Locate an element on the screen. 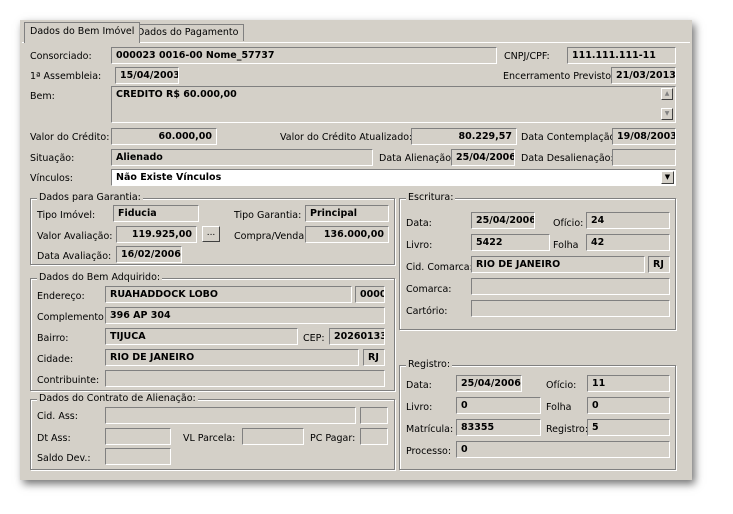 This screenshot has height=514, width=733. escritura-livro-label: Livro: is located at coordinates (419, 245).